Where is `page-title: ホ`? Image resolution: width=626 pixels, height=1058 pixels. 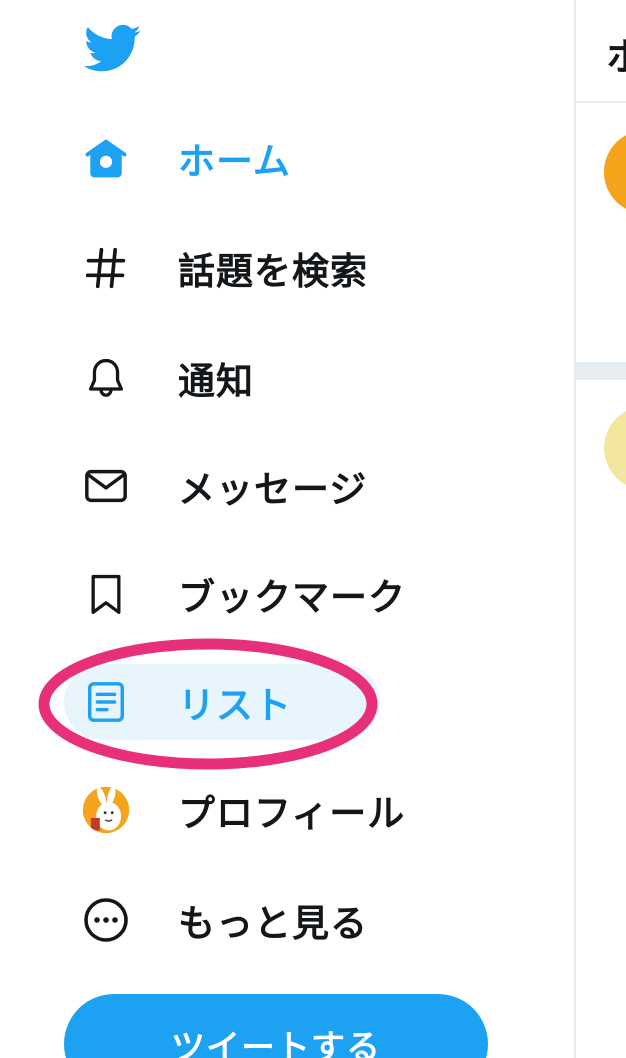
page-title: ホ is located at coordinates (616, 57).